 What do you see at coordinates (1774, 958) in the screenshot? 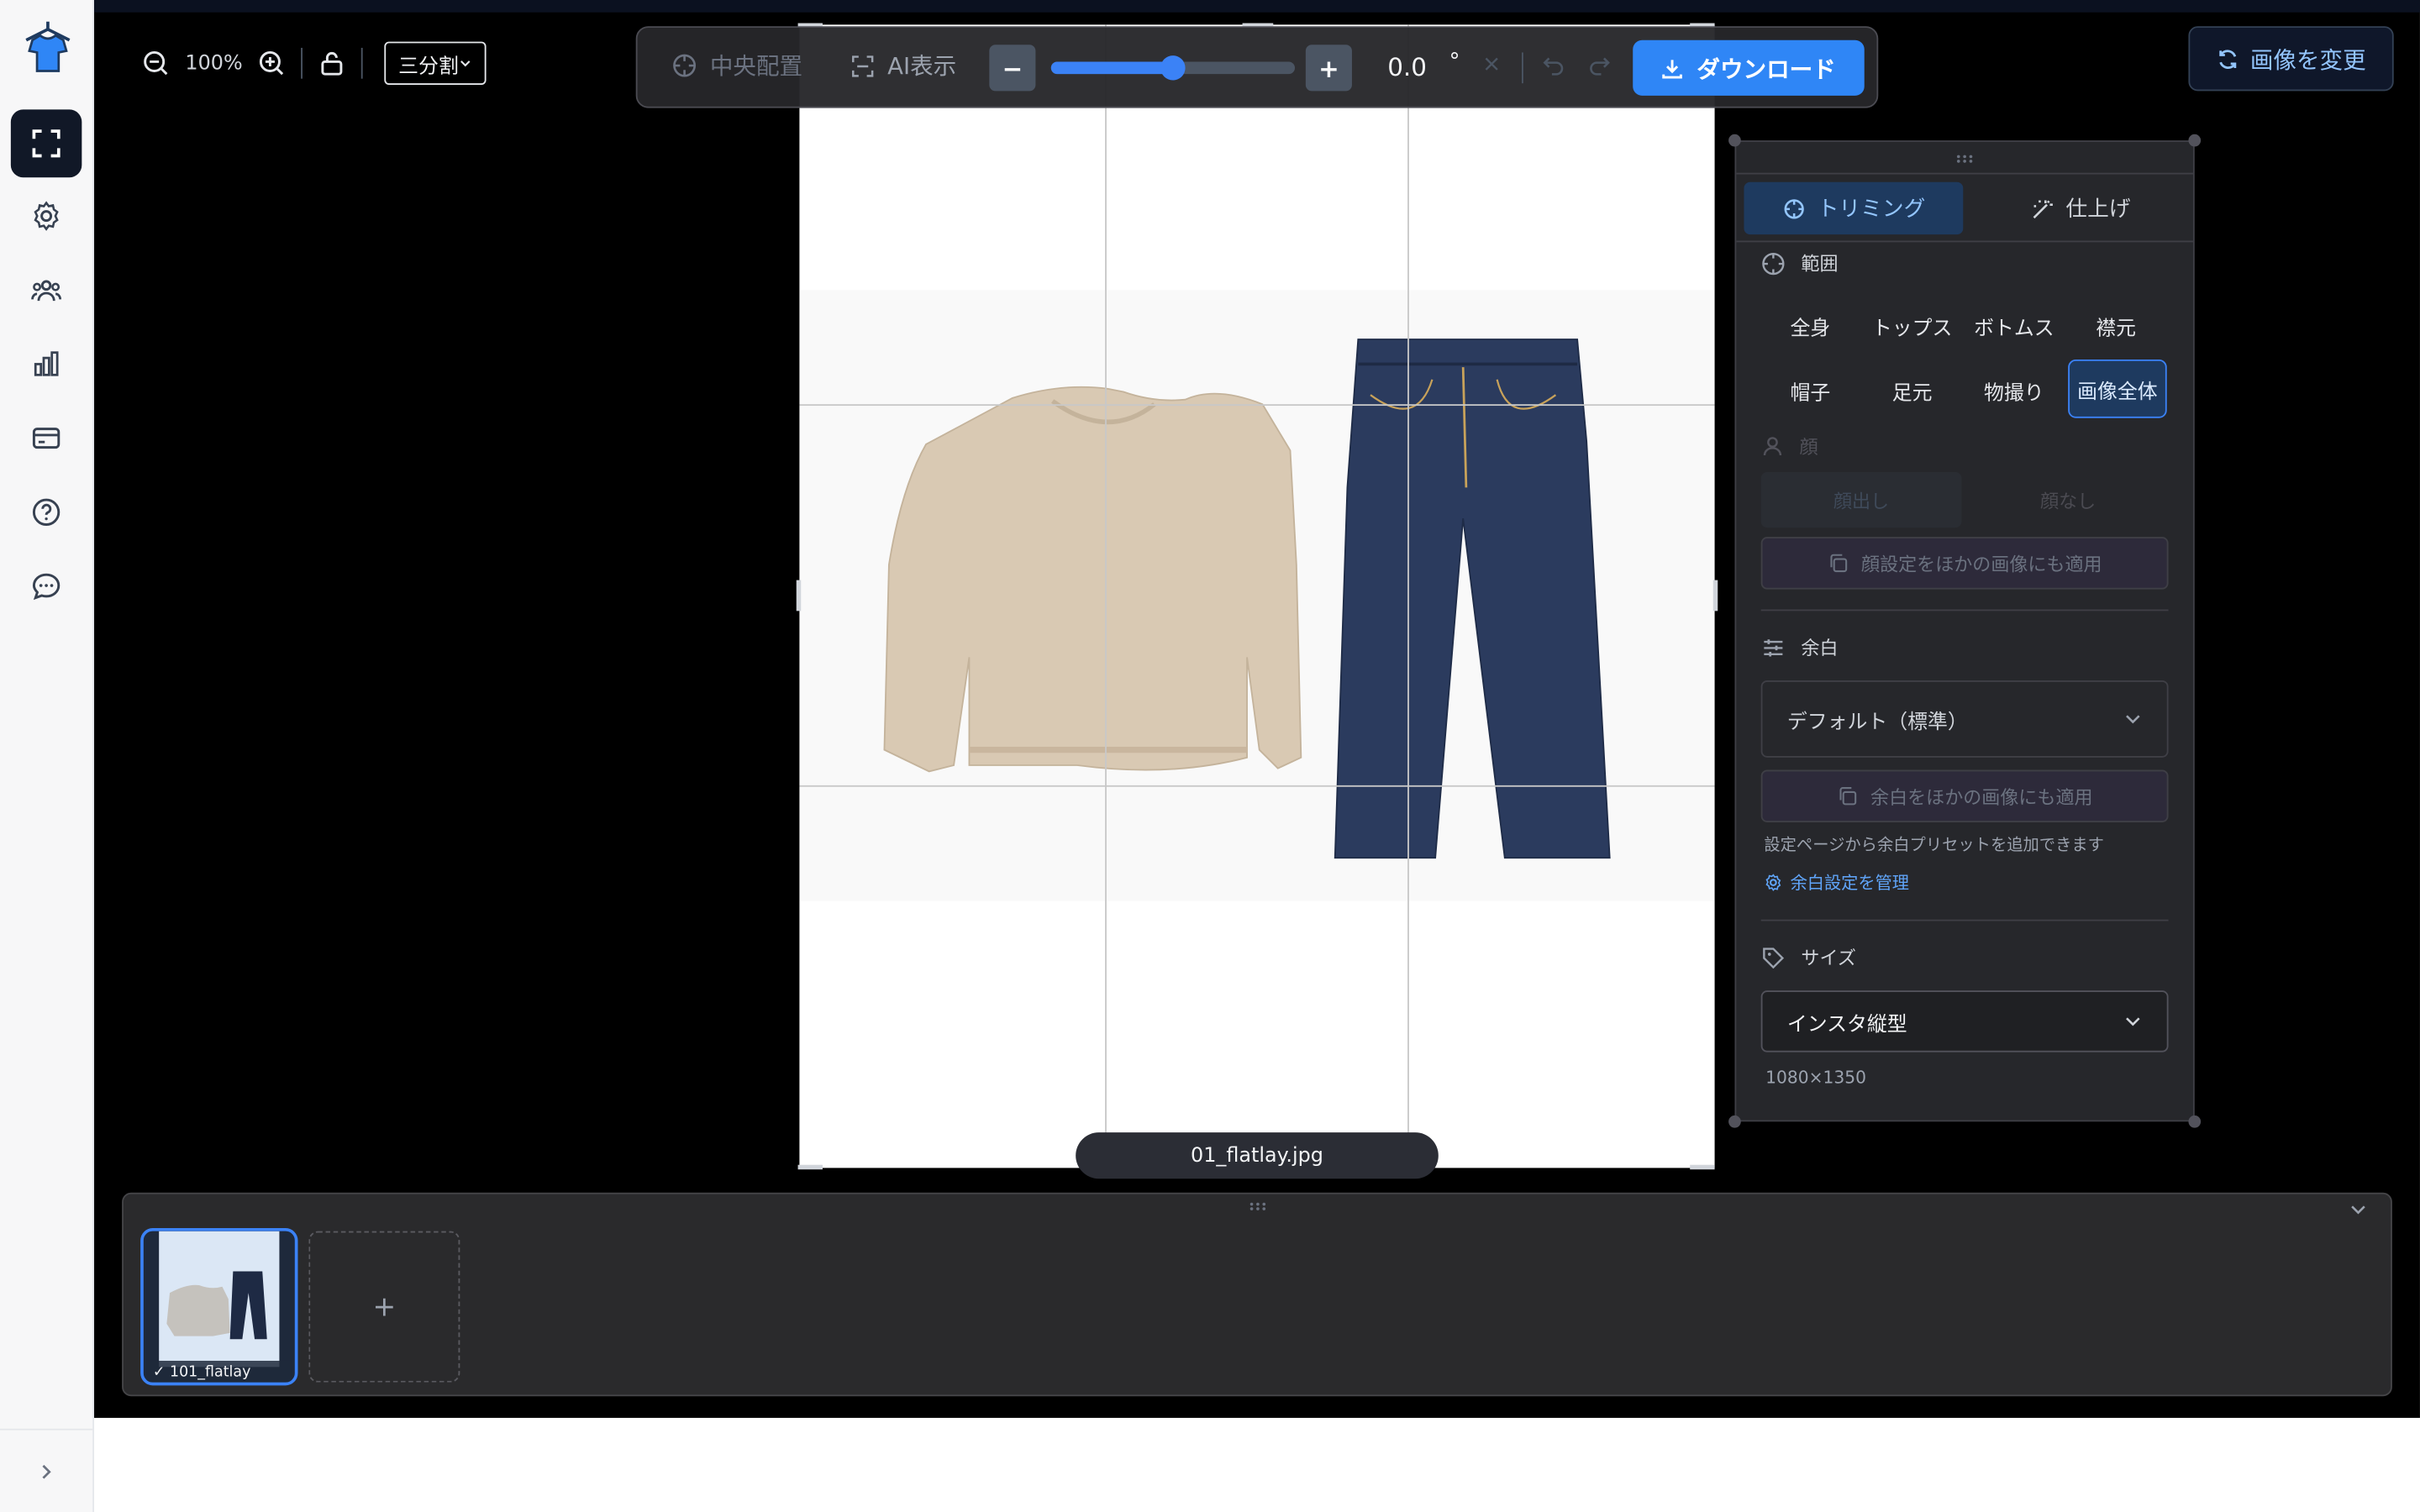
I see `tag-icon` at bounding box center [1774, 958].